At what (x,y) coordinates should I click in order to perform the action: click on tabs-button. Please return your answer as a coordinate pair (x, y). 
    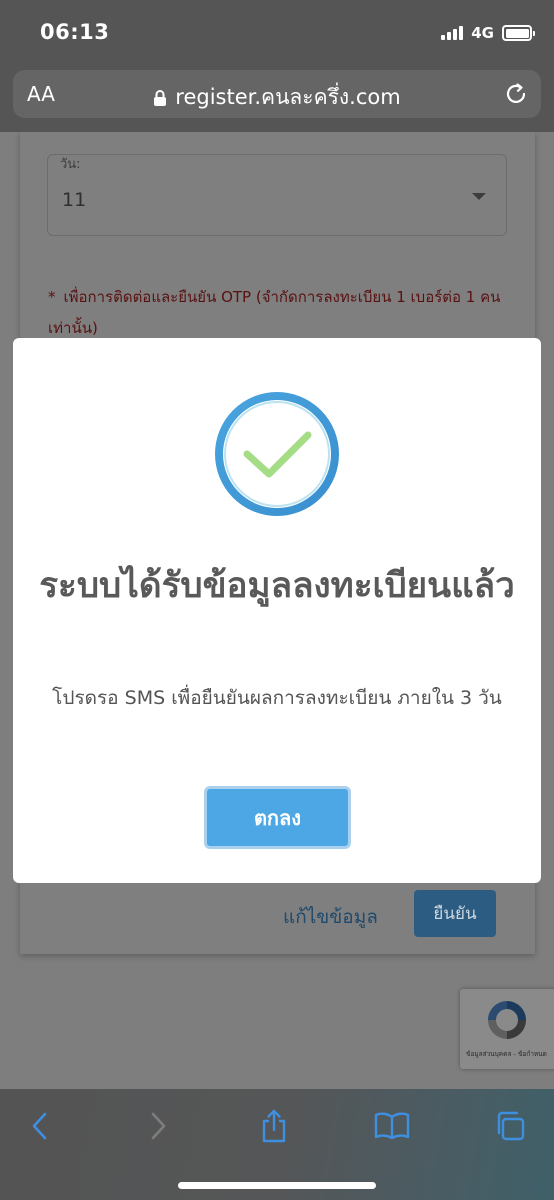
    Looking at the image, I should click on (510, 1126).